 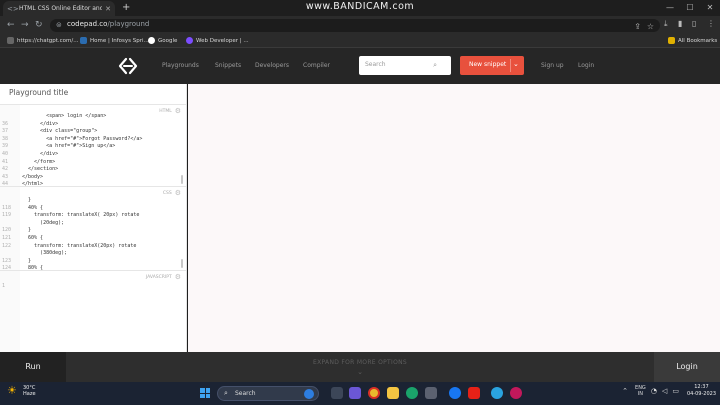 What do you see at coordinates (79, 245) in the screenshot?
I see `code-text: transform: translateX(20px) rotate` at bounding box center [79, 245].